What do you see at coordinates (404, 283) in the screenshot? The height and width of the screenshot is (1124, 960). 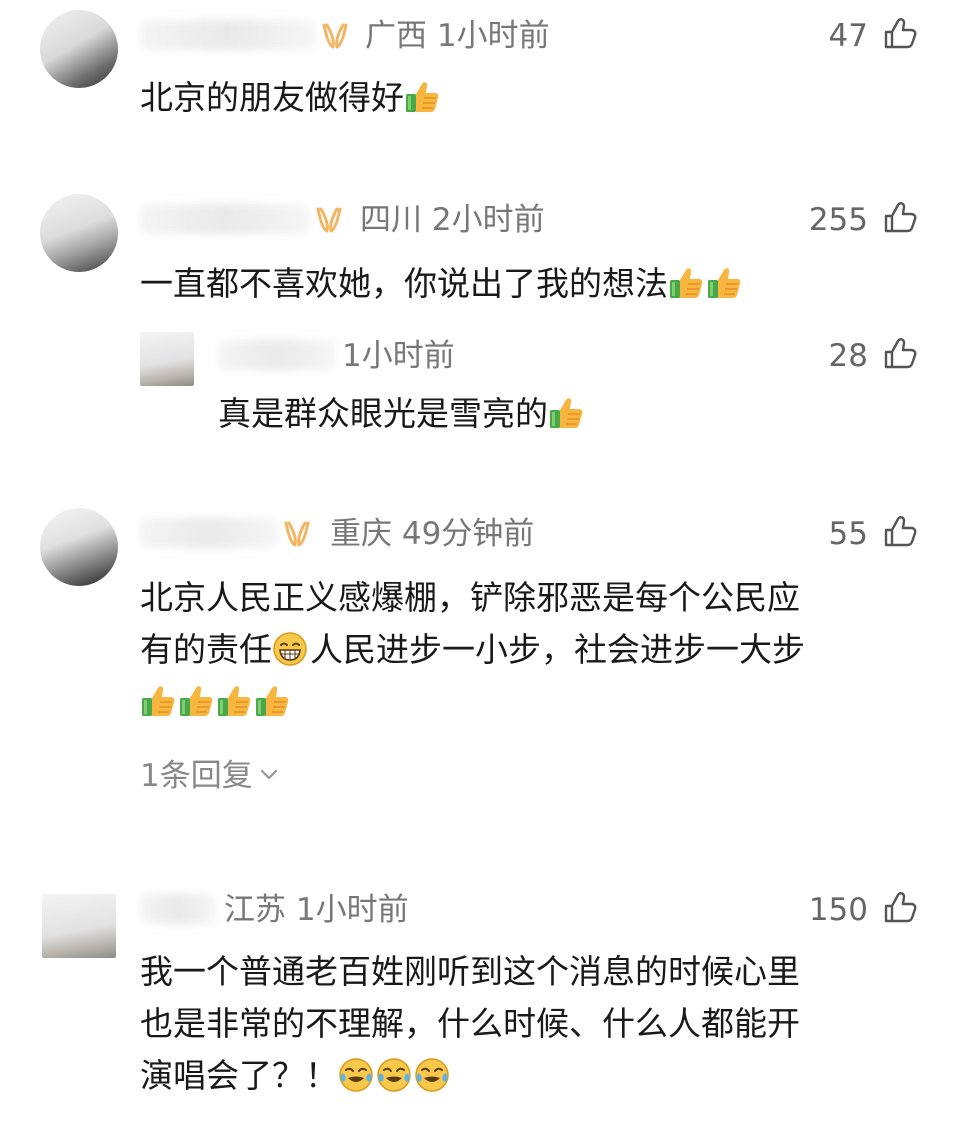 I see `comment-line: 一直都不喜欢她，你说出了我的想法` at bounding box center [404, 283].